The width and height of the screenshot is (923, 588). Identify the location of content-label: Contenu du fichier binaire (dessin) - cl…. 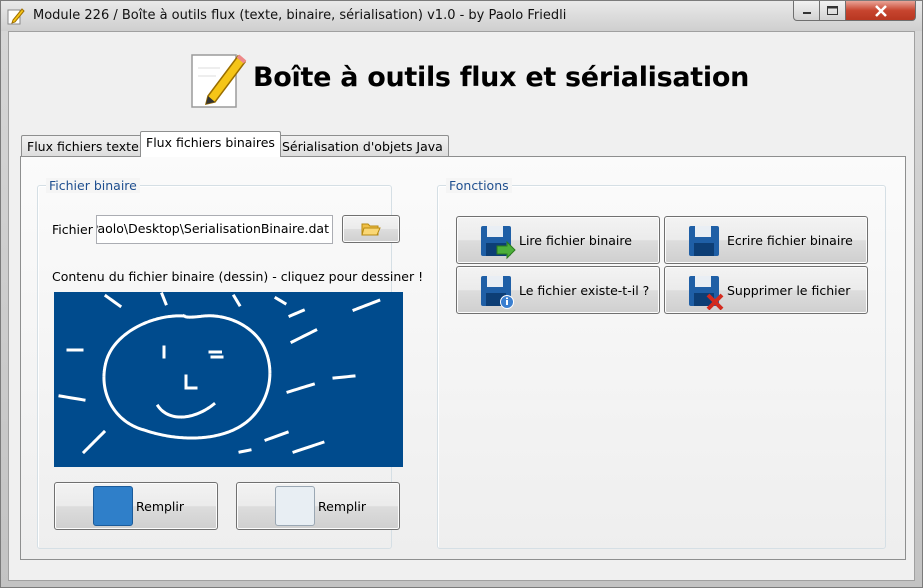
(238, 276).